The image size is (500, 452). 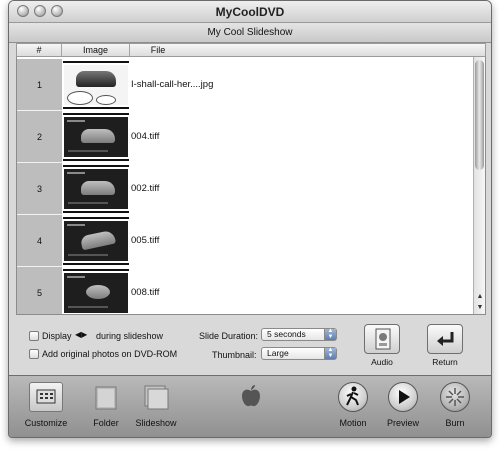 I want to click on preview-button, so click(x=403, y=397).